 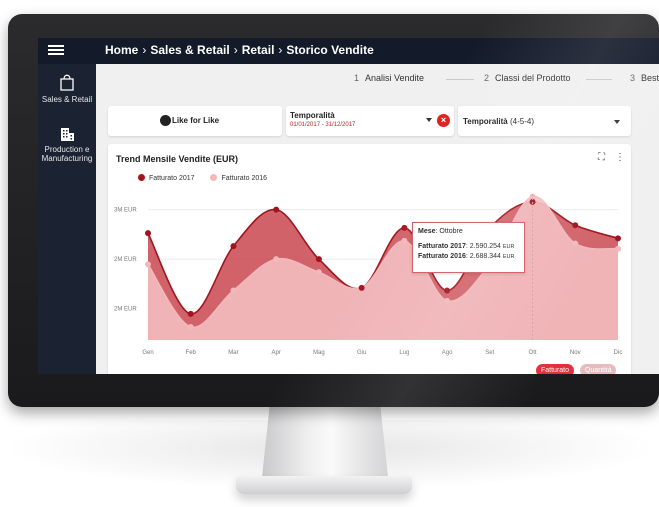 What do you see at coordinates (544, 121) in the screenshot?
I see `temporalita-calendar-select: Temporalità (4-5-4)` at bounding box center [544, 121].